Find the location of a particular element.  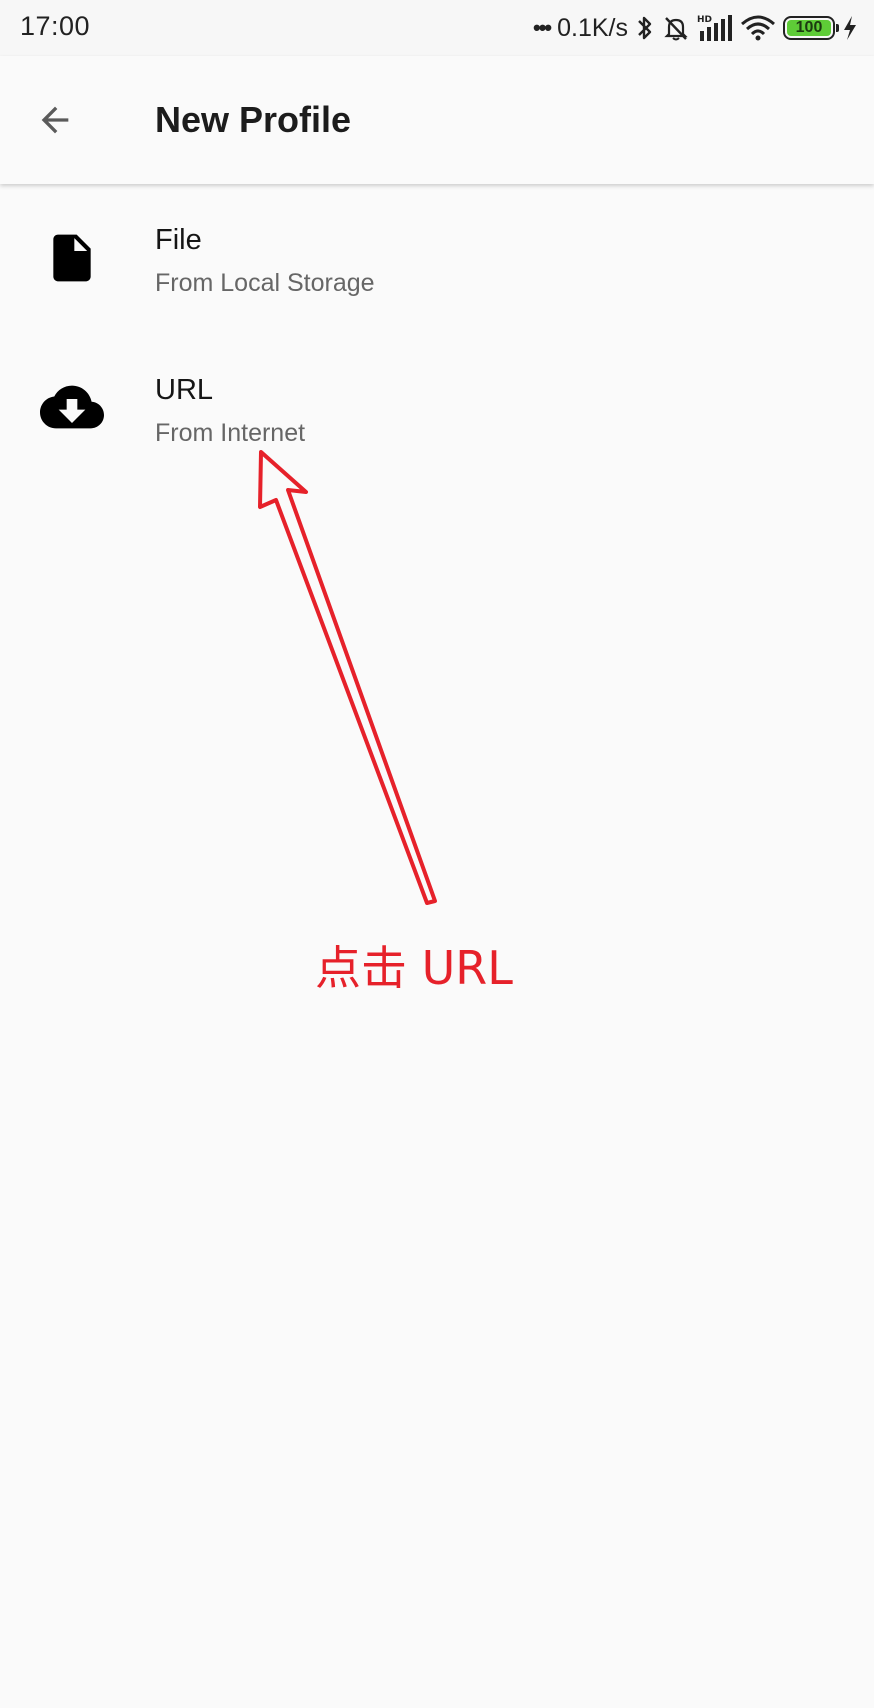

svg-text: HD is located at coordinates (704, 20).